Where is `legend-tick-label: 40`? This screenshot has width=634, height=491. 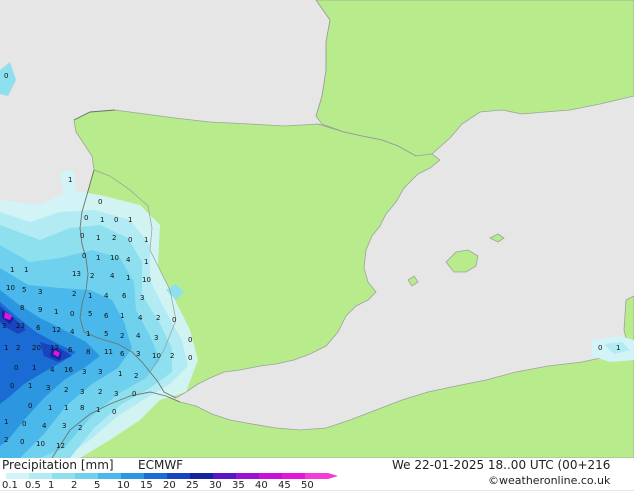 legend-tick-label: 40 is located at coordinates (261, 485).